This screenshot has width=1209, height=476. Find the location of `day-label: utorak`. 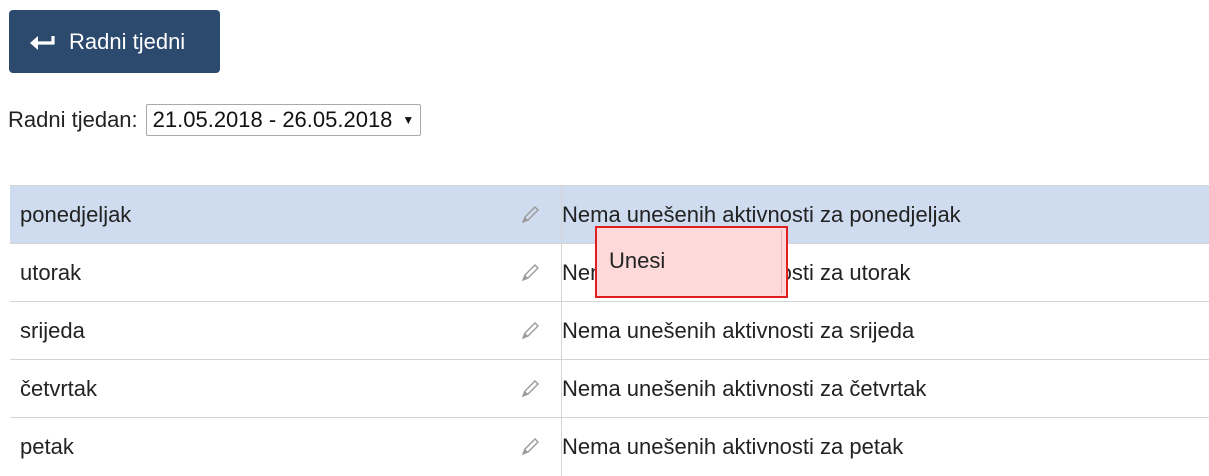

day-label: utorak is located at coordinates (45, 272).